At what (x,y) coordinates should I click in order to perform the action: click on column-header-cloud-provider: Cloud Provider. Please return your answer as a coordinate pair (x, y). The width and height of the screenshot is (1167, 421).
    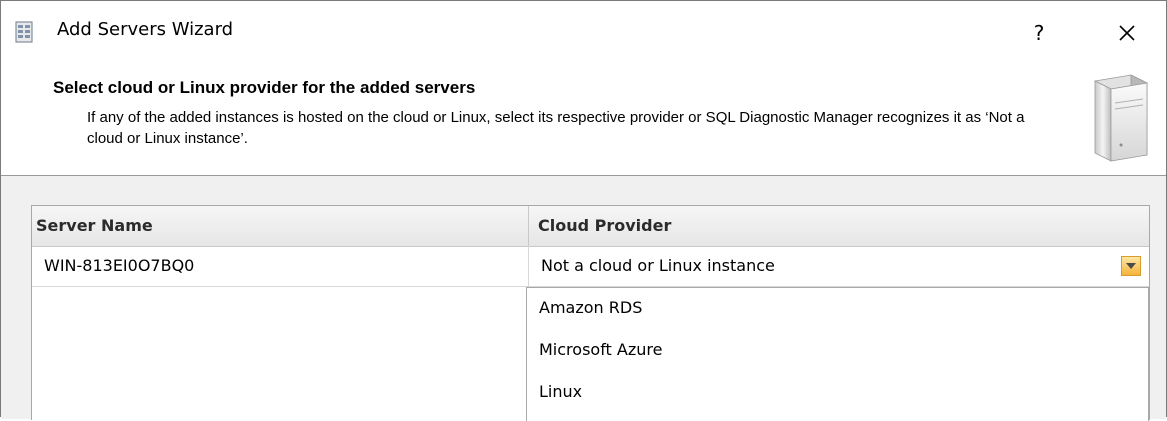
    Looking at the image, I should click on (604, 226).